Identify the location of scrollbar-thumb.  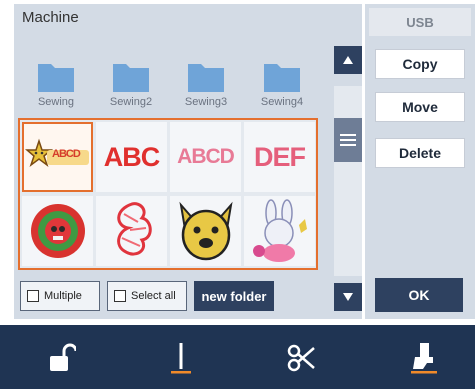
(348, 140).